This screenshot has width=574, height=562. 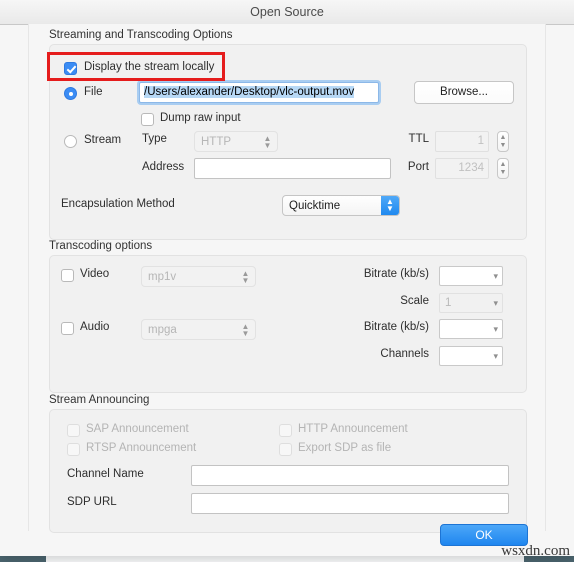 What do you see at coordinates (137, 429) in the screenshot?
I see `sap-announcement-label: SAP Announcement` at bounding box center [137, 429].